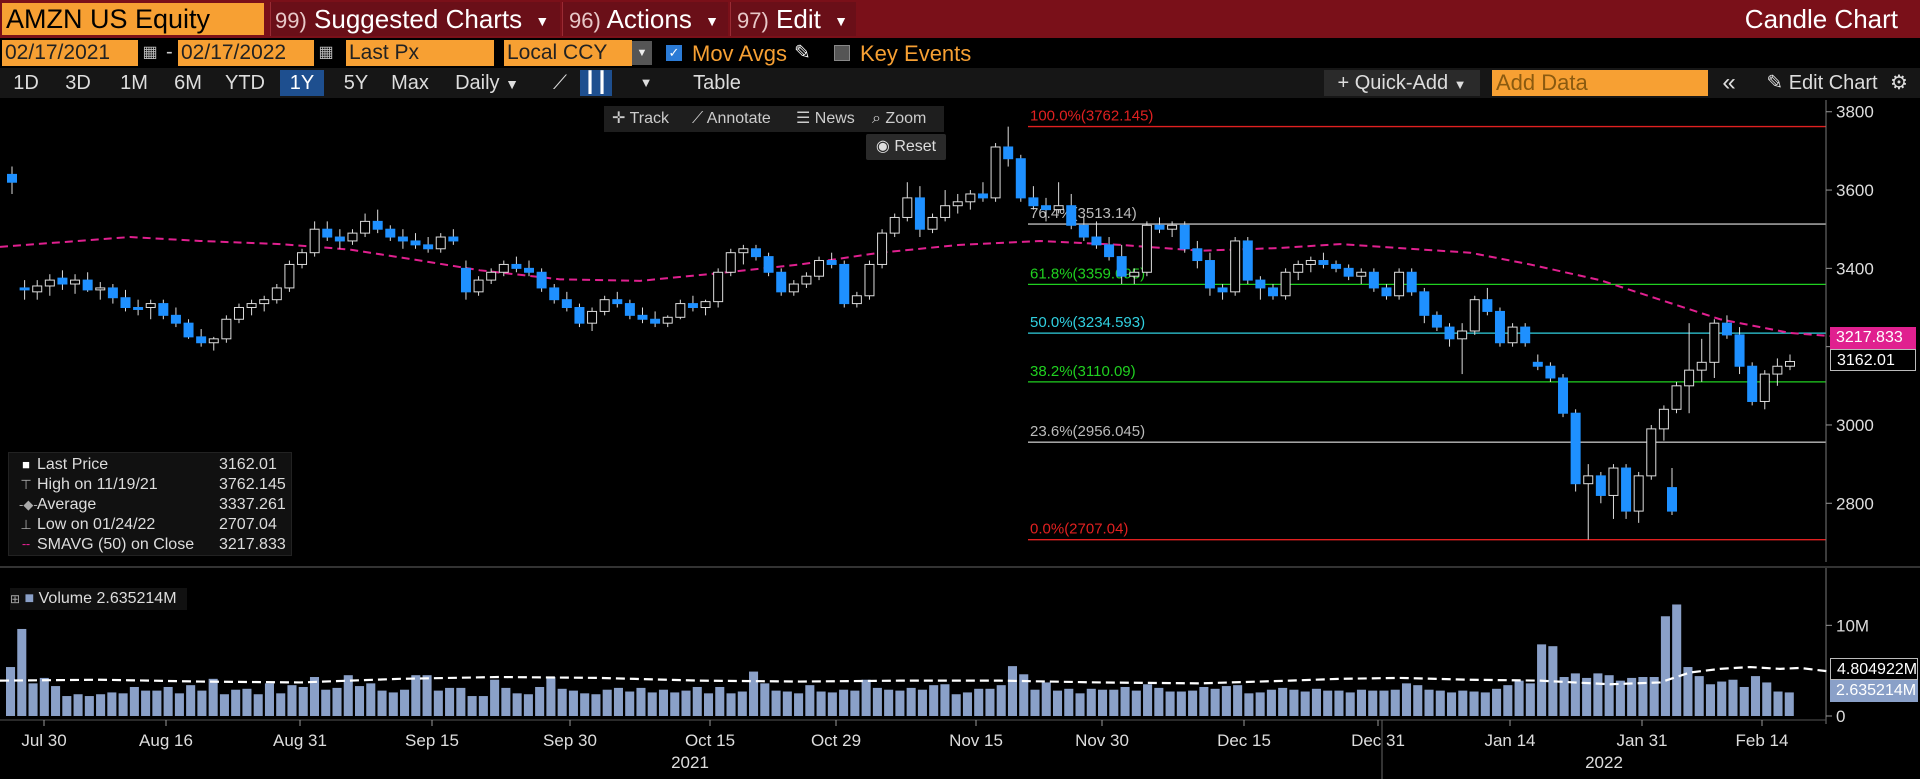  I want to click on date-tick-label: Oct 29, so click(836, 740).